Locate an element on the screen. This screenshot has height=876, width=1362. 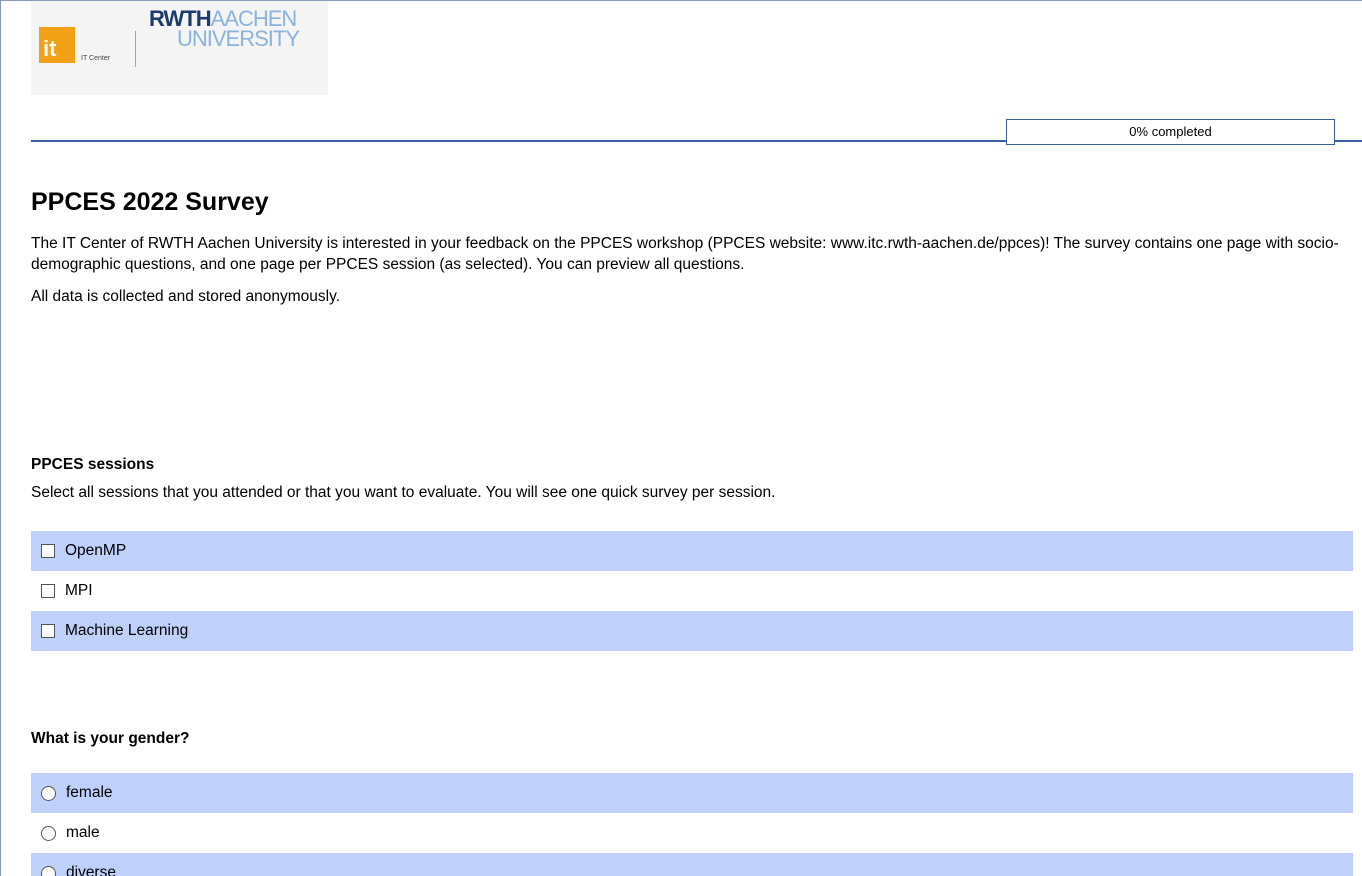
gender-option-male: male is located at coordinates (692, 833).